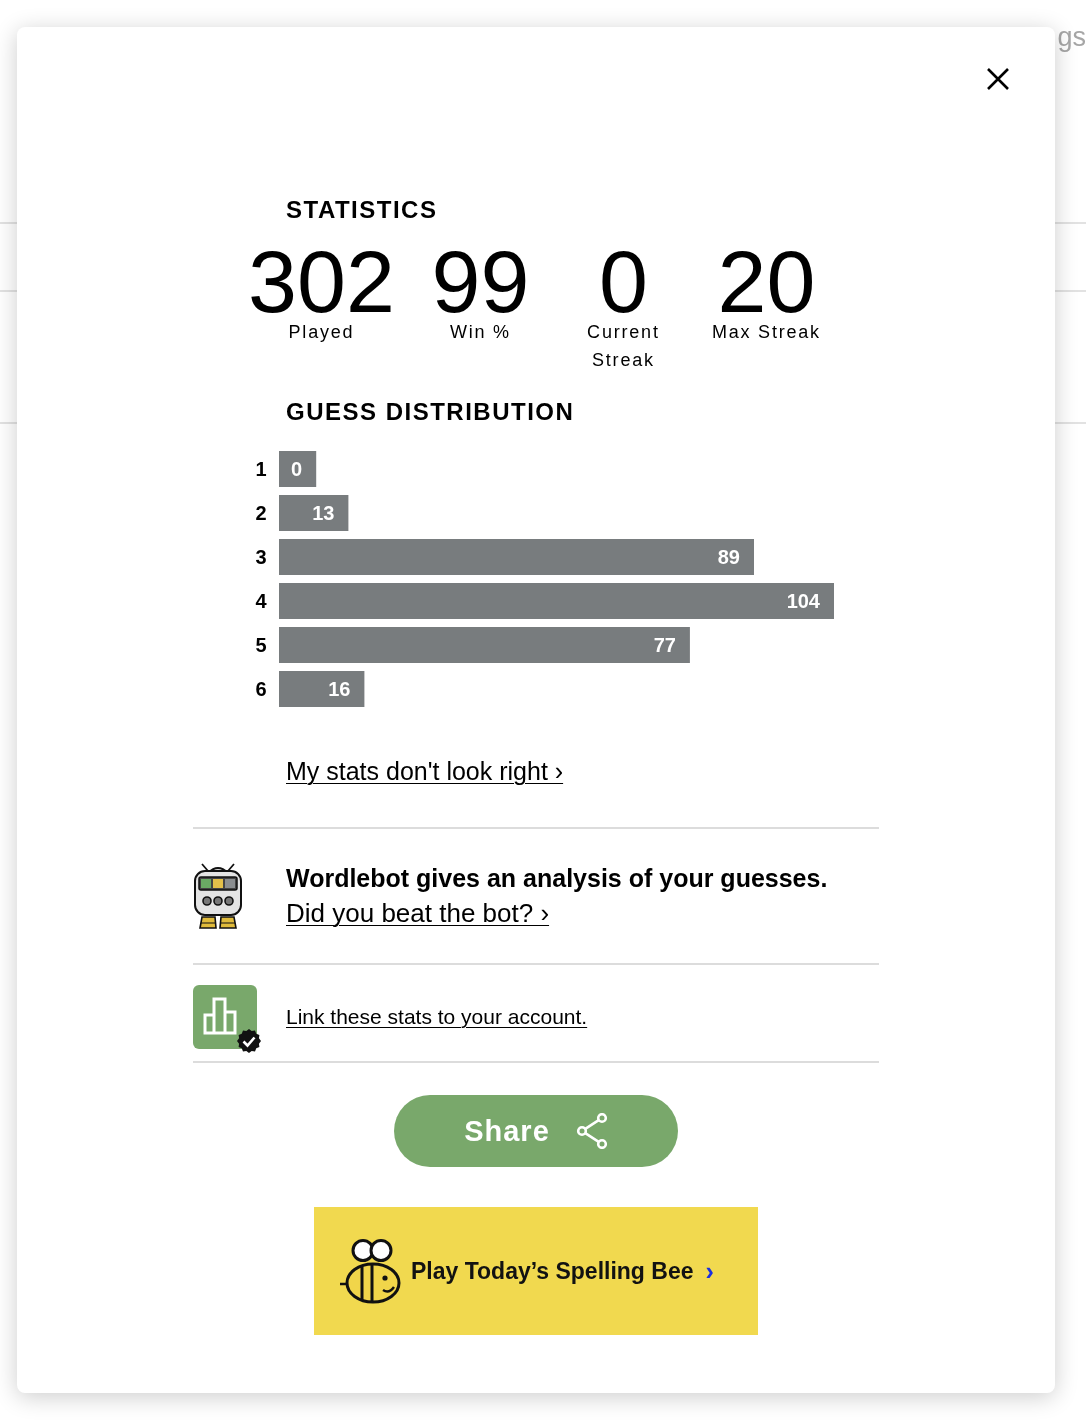 This screenshot has width=1086, height=1428. What do you see at coordinates (261, 513) in the screenshot?
I see `guess-number-label: 2` at bounding box center [261, 513].